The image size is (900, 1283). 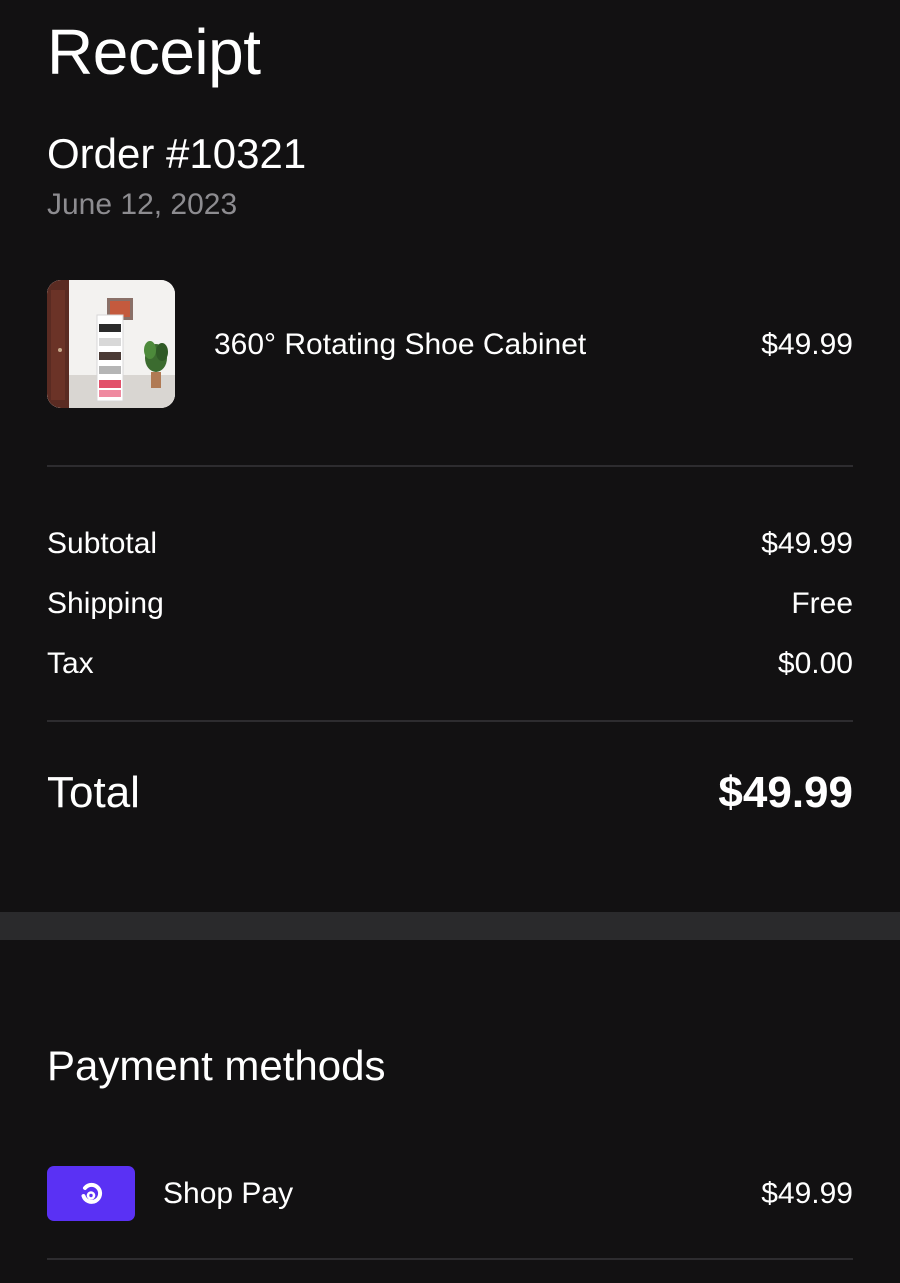 I want to click on shipping-value: Free, so click(x=822, y=603).